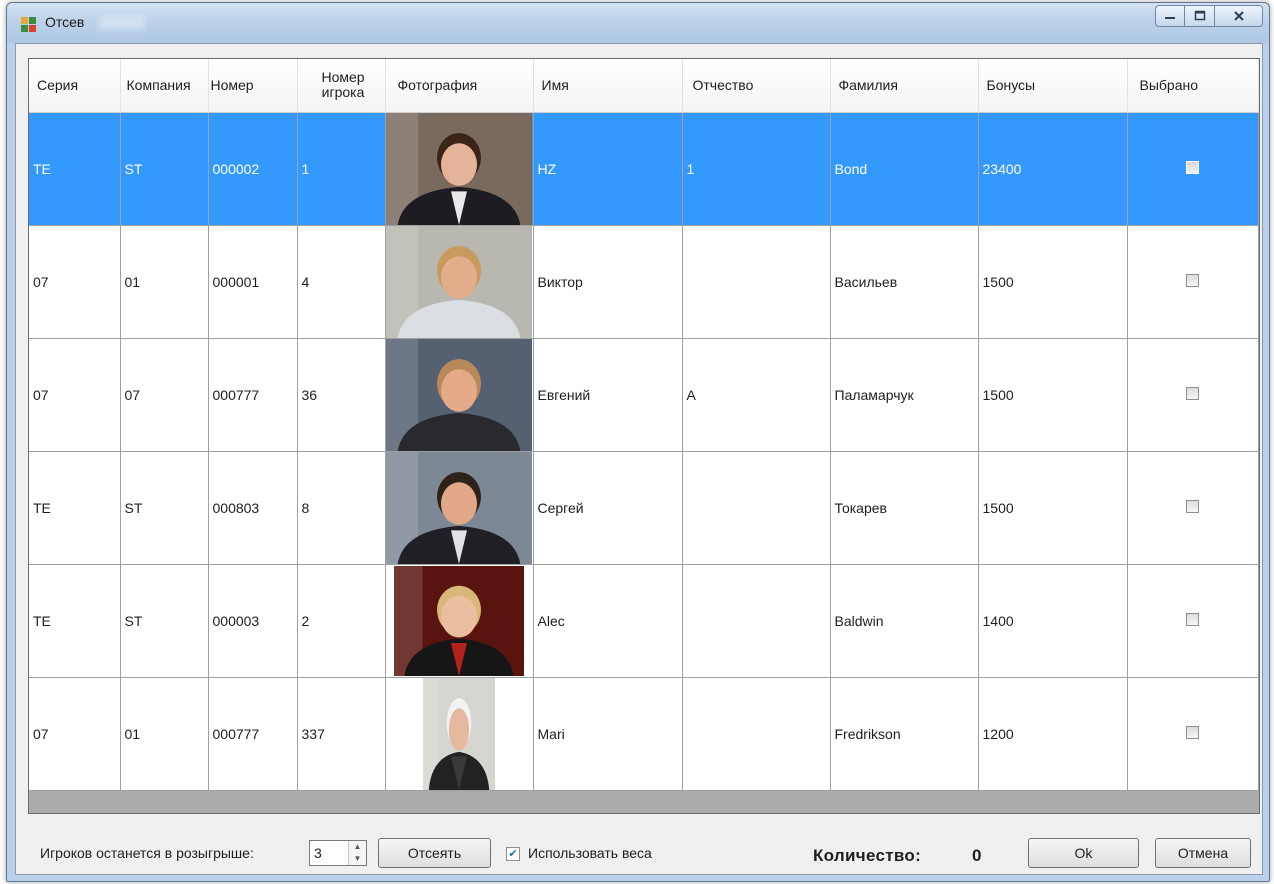 Image resolution: width=1274 pixels, height=884 pixels. What do you see at coordinates (341, 734) in the screenshot?
I see `cell-player-number: 337` at bounding box center [341, 734].